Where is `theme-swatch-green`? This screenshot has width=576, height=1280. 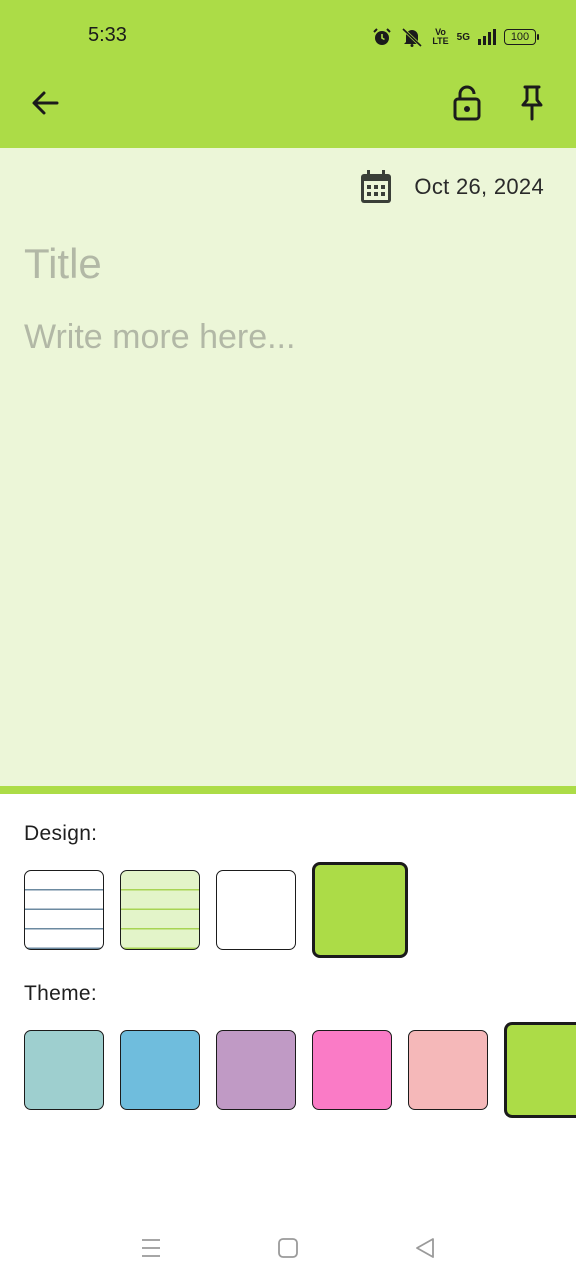 theme-swatch-green is located at coordinates (540, 1070).